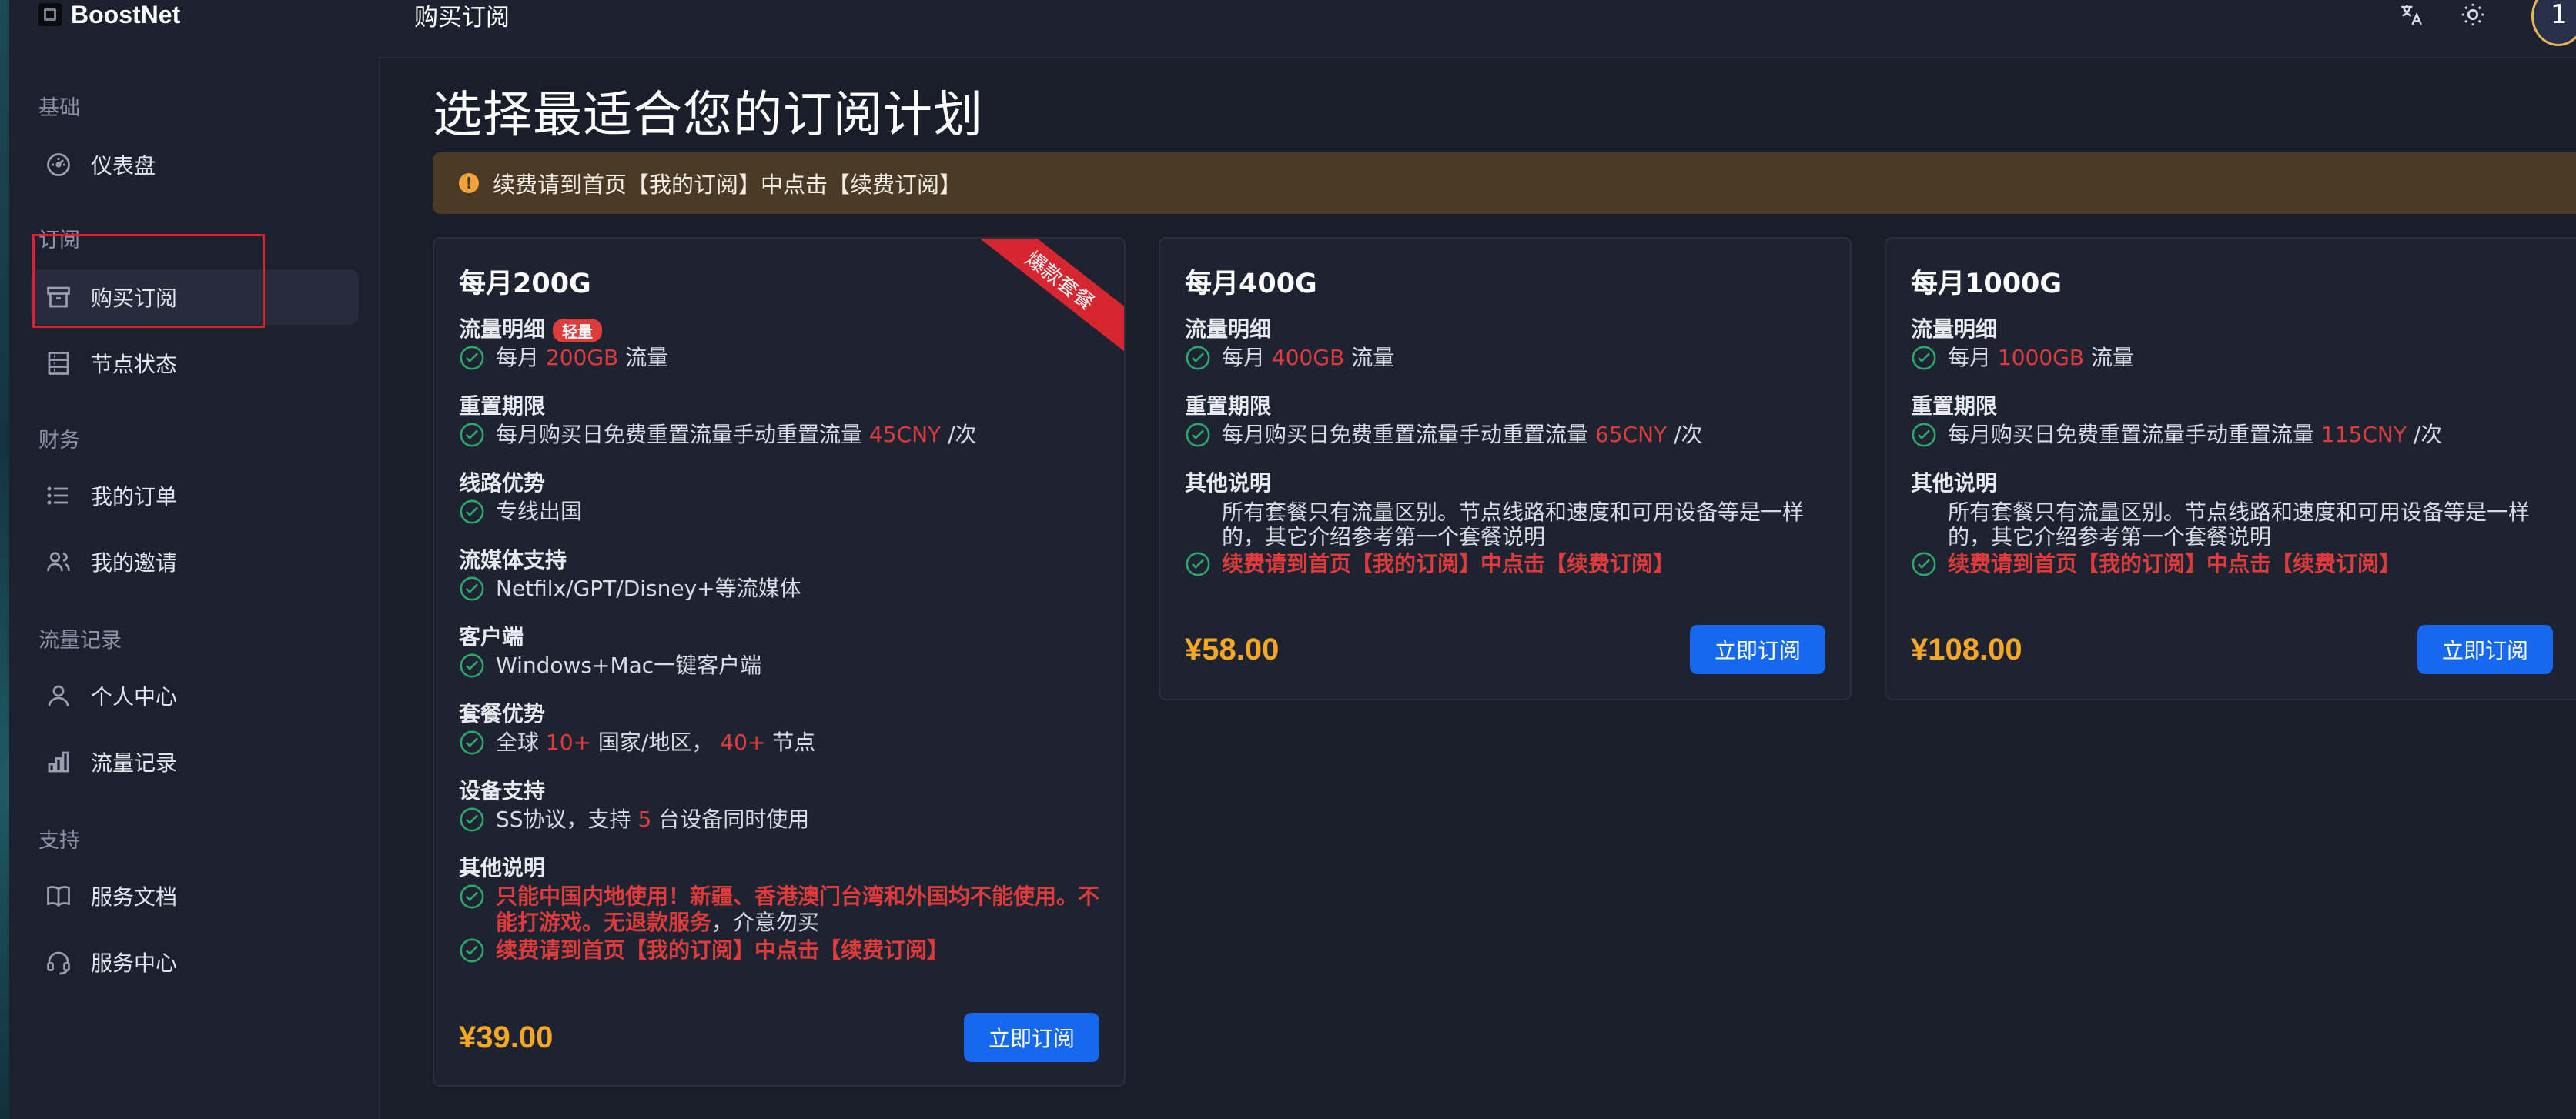  I want to click on section-label: 设备支持, so click(503, 791).